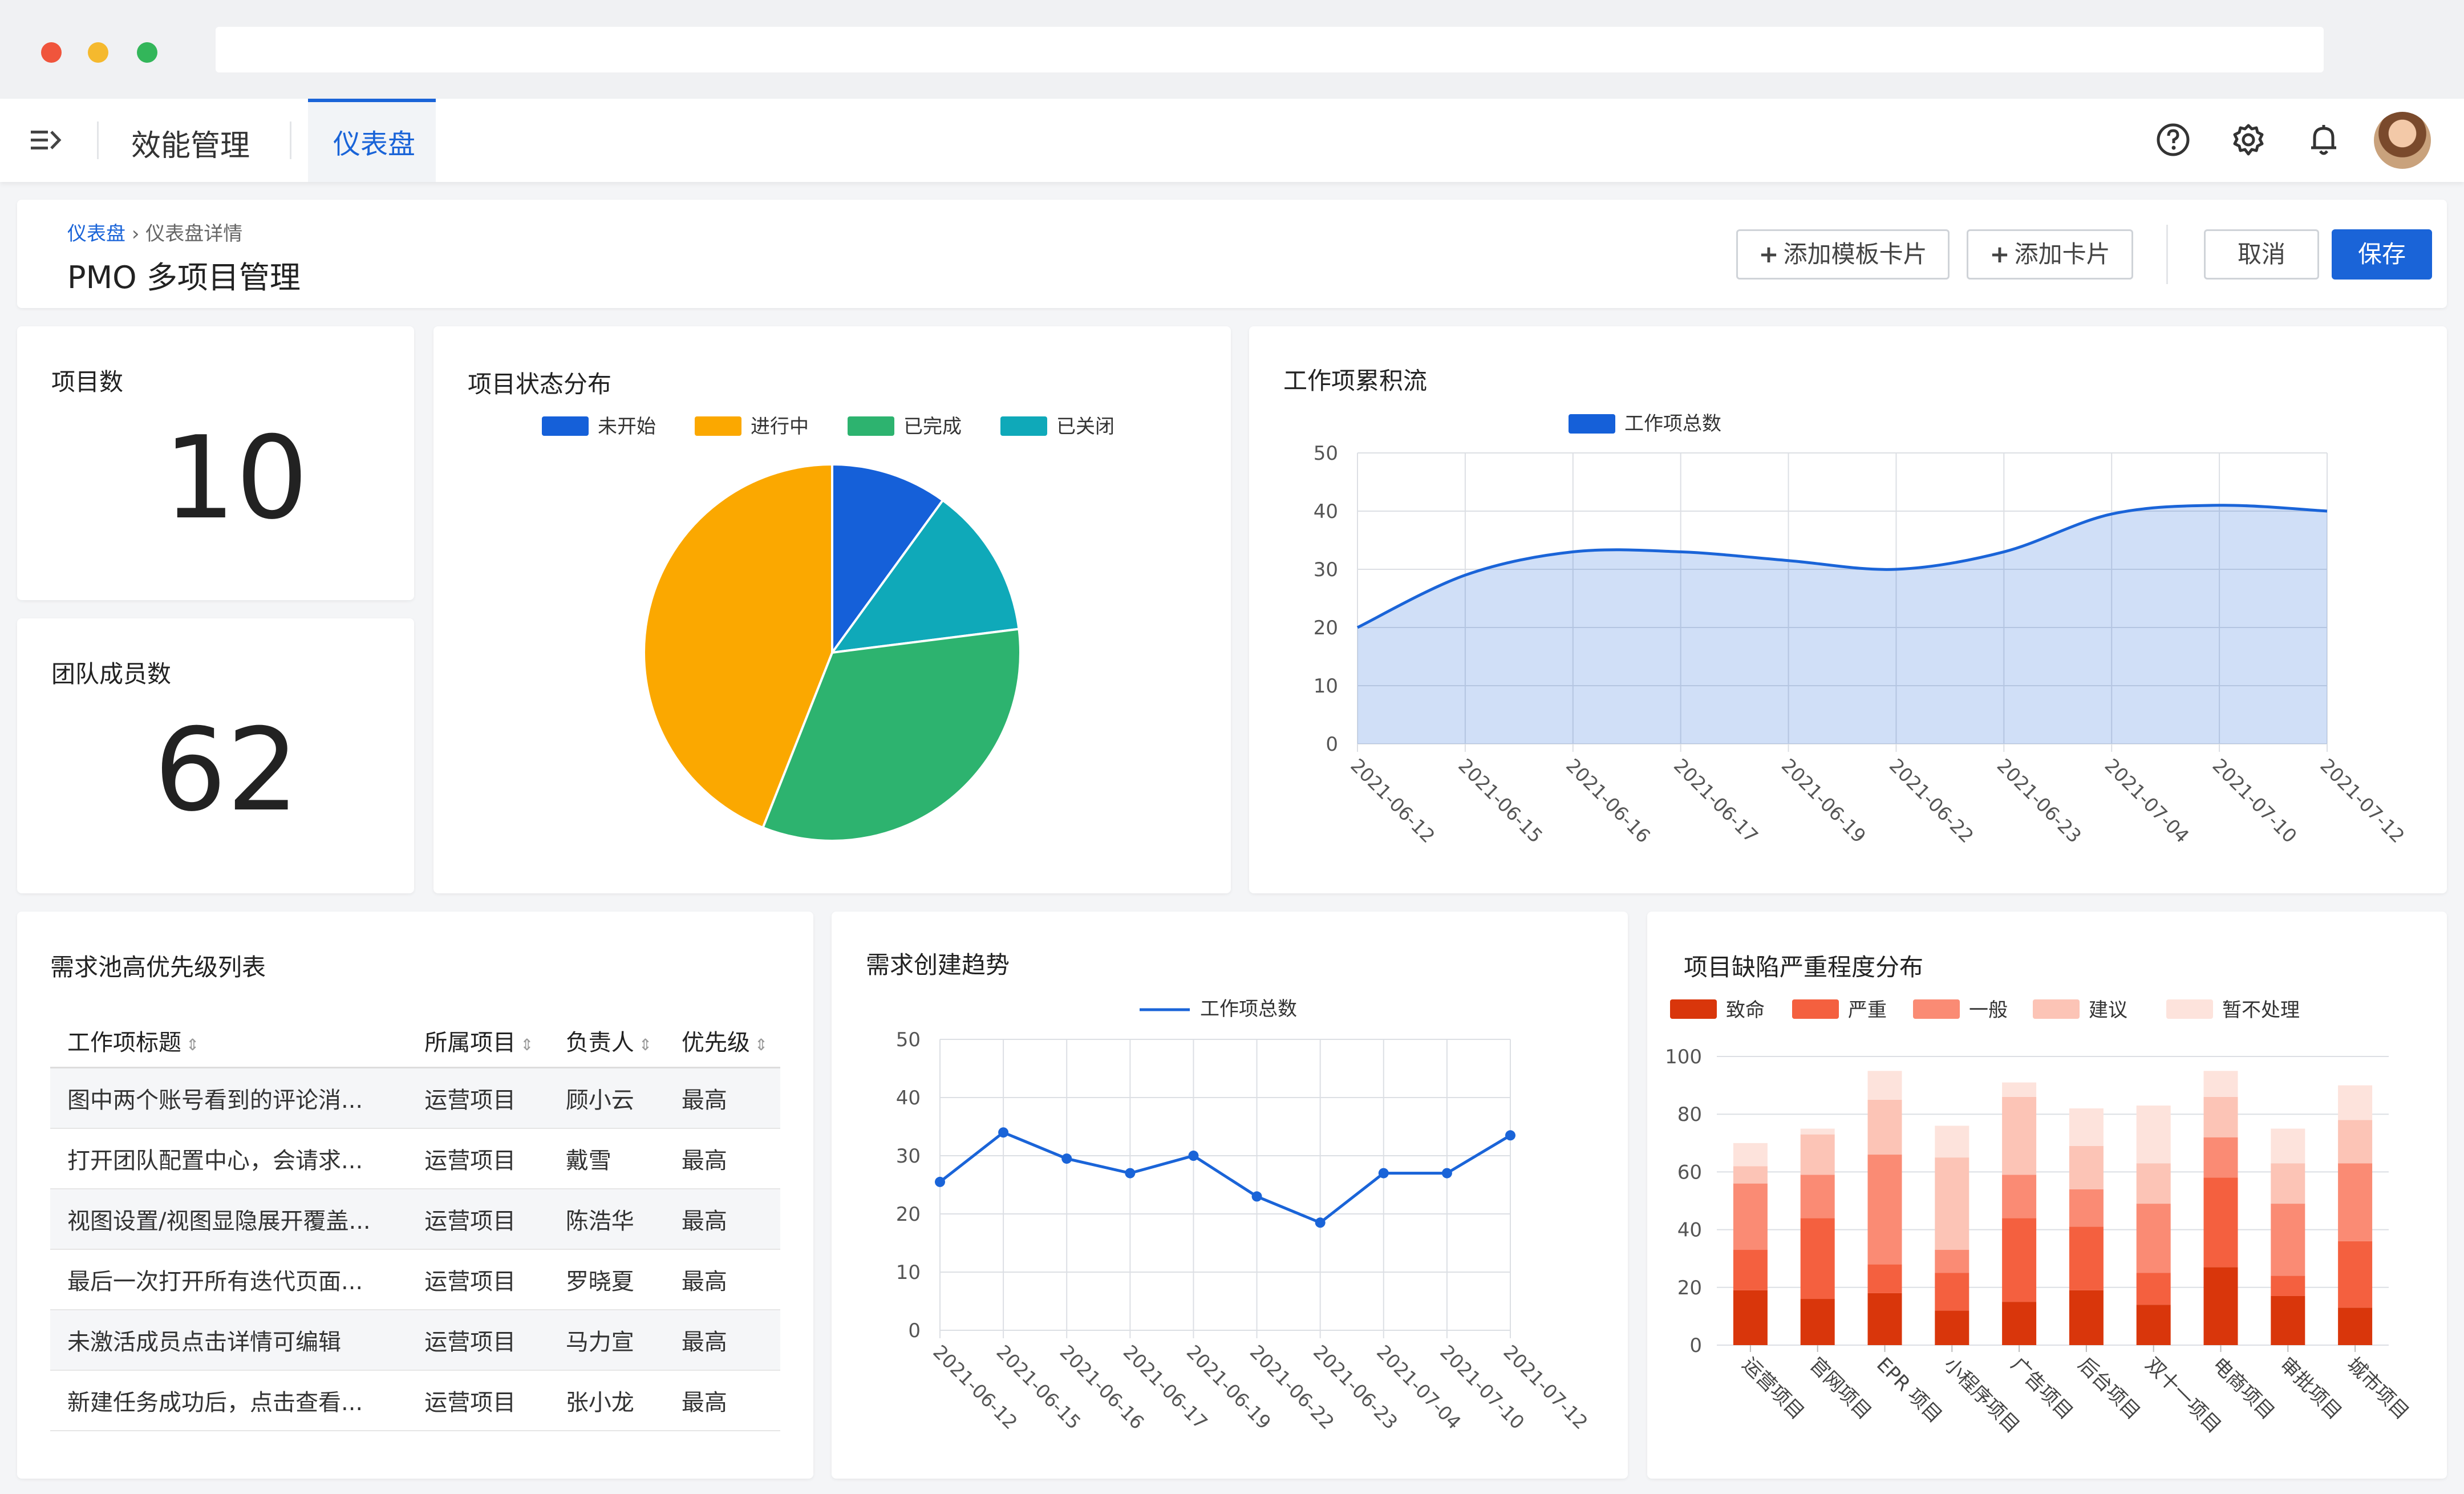 The width and height of the screenshot is (2464, 1494). I want to click on save-button: 保存, so click(2382, 254).